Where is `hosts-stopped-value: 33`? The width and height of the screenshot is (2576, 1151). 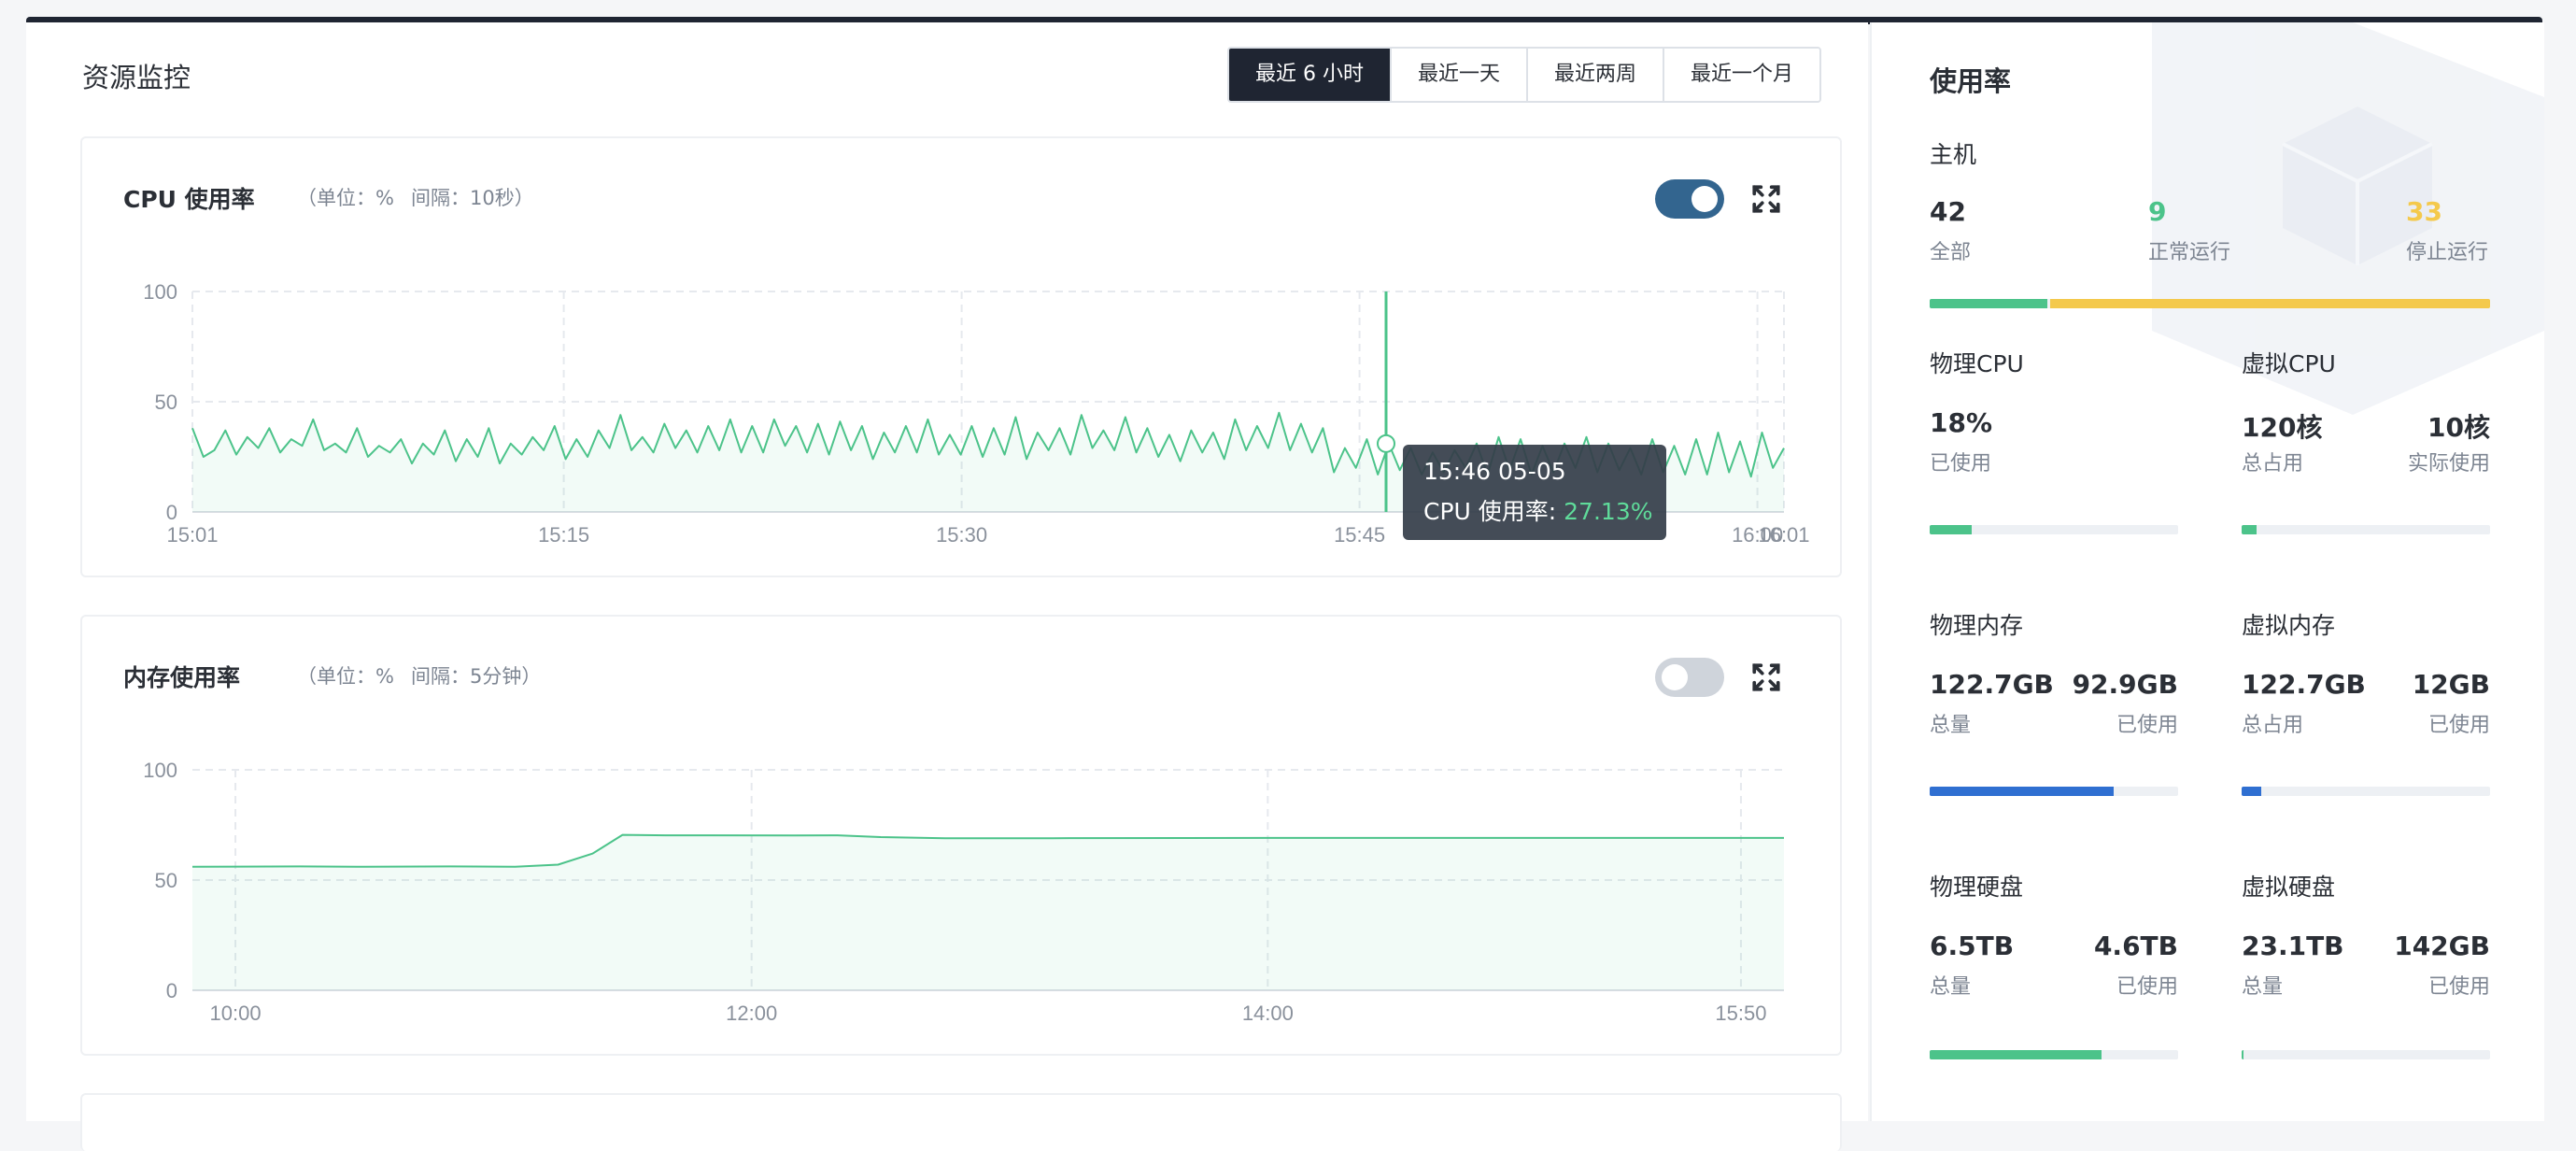
hosts-stopped-value: 33 is located at coordinates (2424, 211).